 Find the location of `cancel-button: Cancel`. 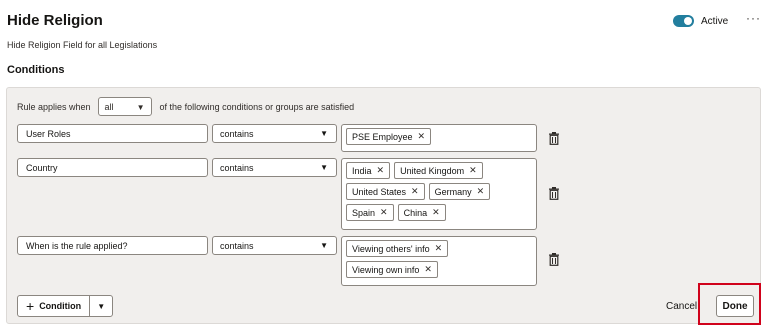

cancel-button: Cancel is located at coordinates (681, 306).